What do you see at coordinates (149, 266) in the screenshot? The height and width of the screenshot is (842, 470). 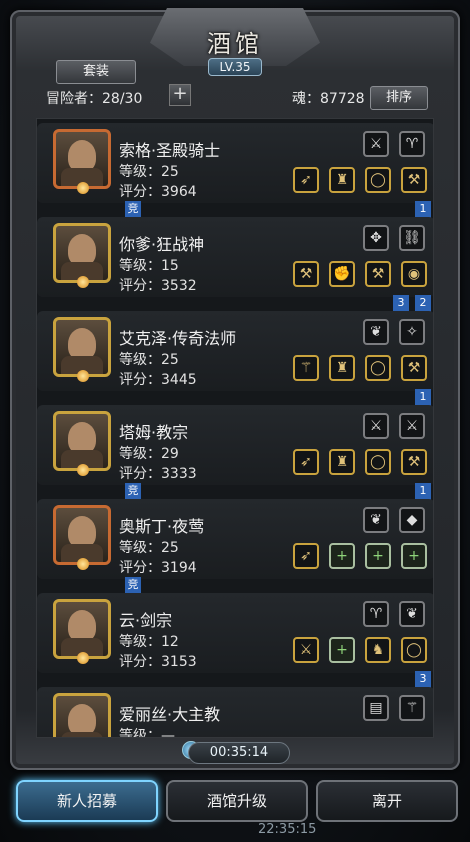 I see `hero-level: 等级：15` at bounding box center [149, 266].